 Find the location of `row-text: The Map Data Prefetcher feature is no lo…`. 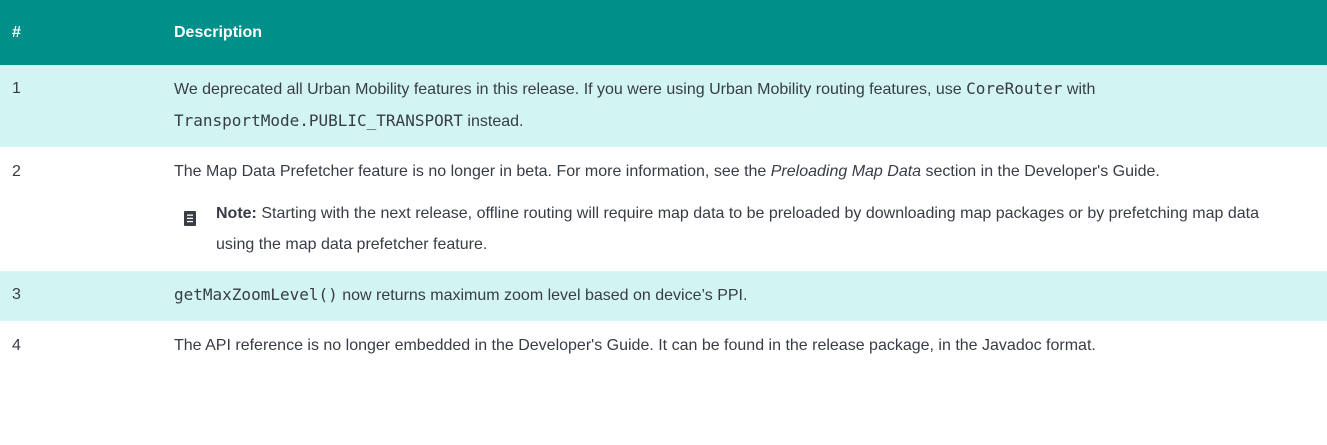

row-text: The Map Data Prefetcher feature is no lo… is located at coordinates (472, 171).